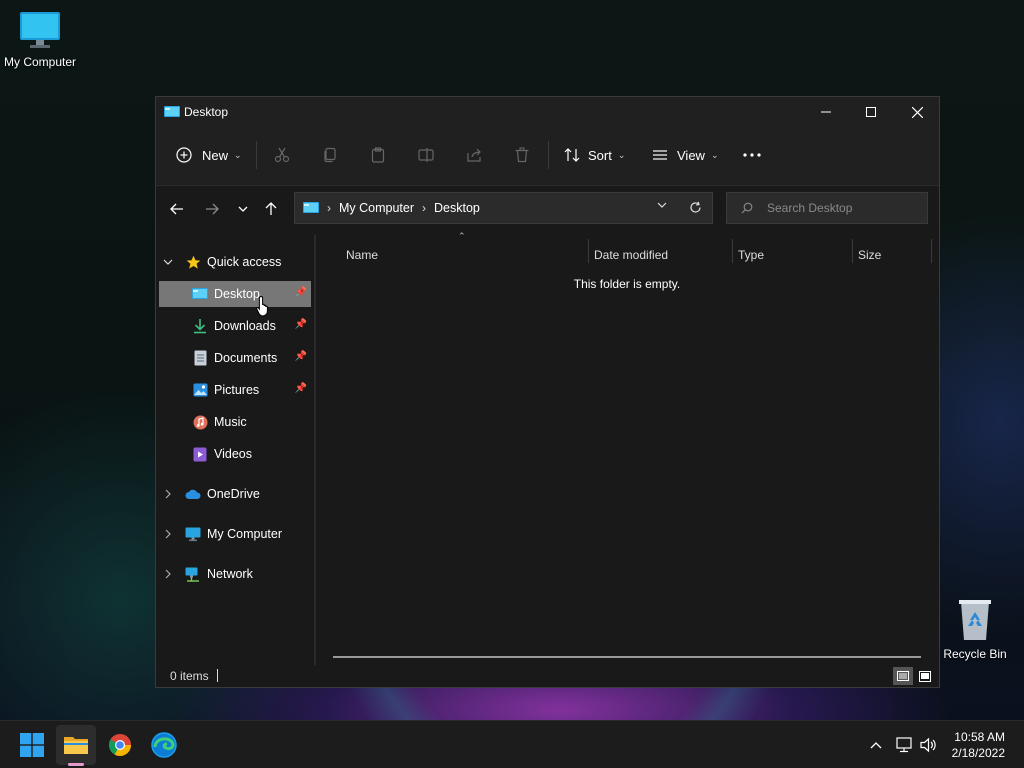 The width and height of the screenshot is (1024, 768). Describe the element at coordinates (200, 326) in the screenshot. I see `download-arrow-icon` at that location.